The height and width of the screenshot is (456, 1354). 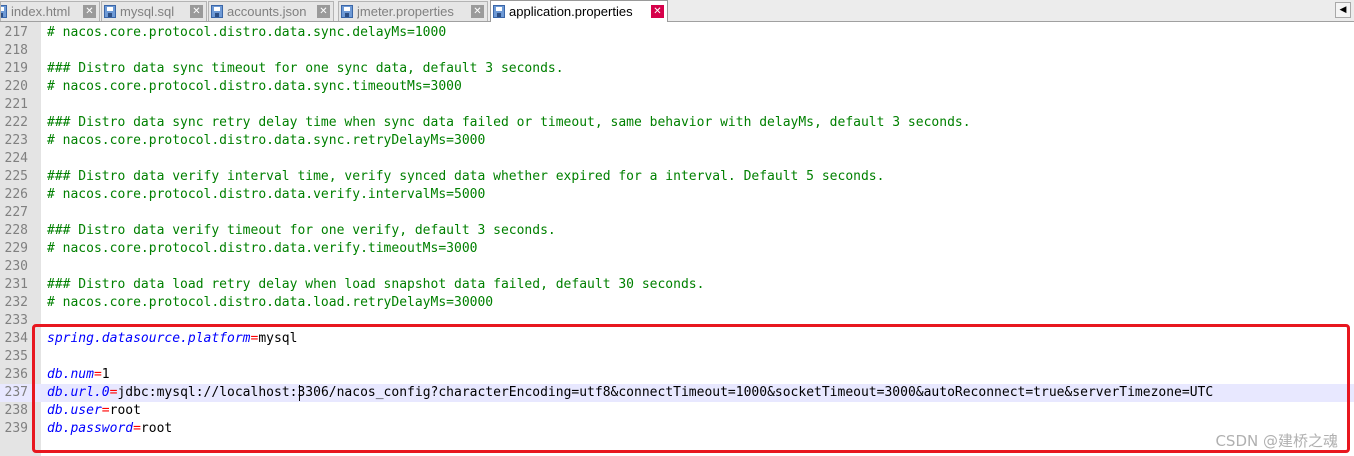 I want to click on tab-index-html: index.html ✕, so click(x=50, y=11).